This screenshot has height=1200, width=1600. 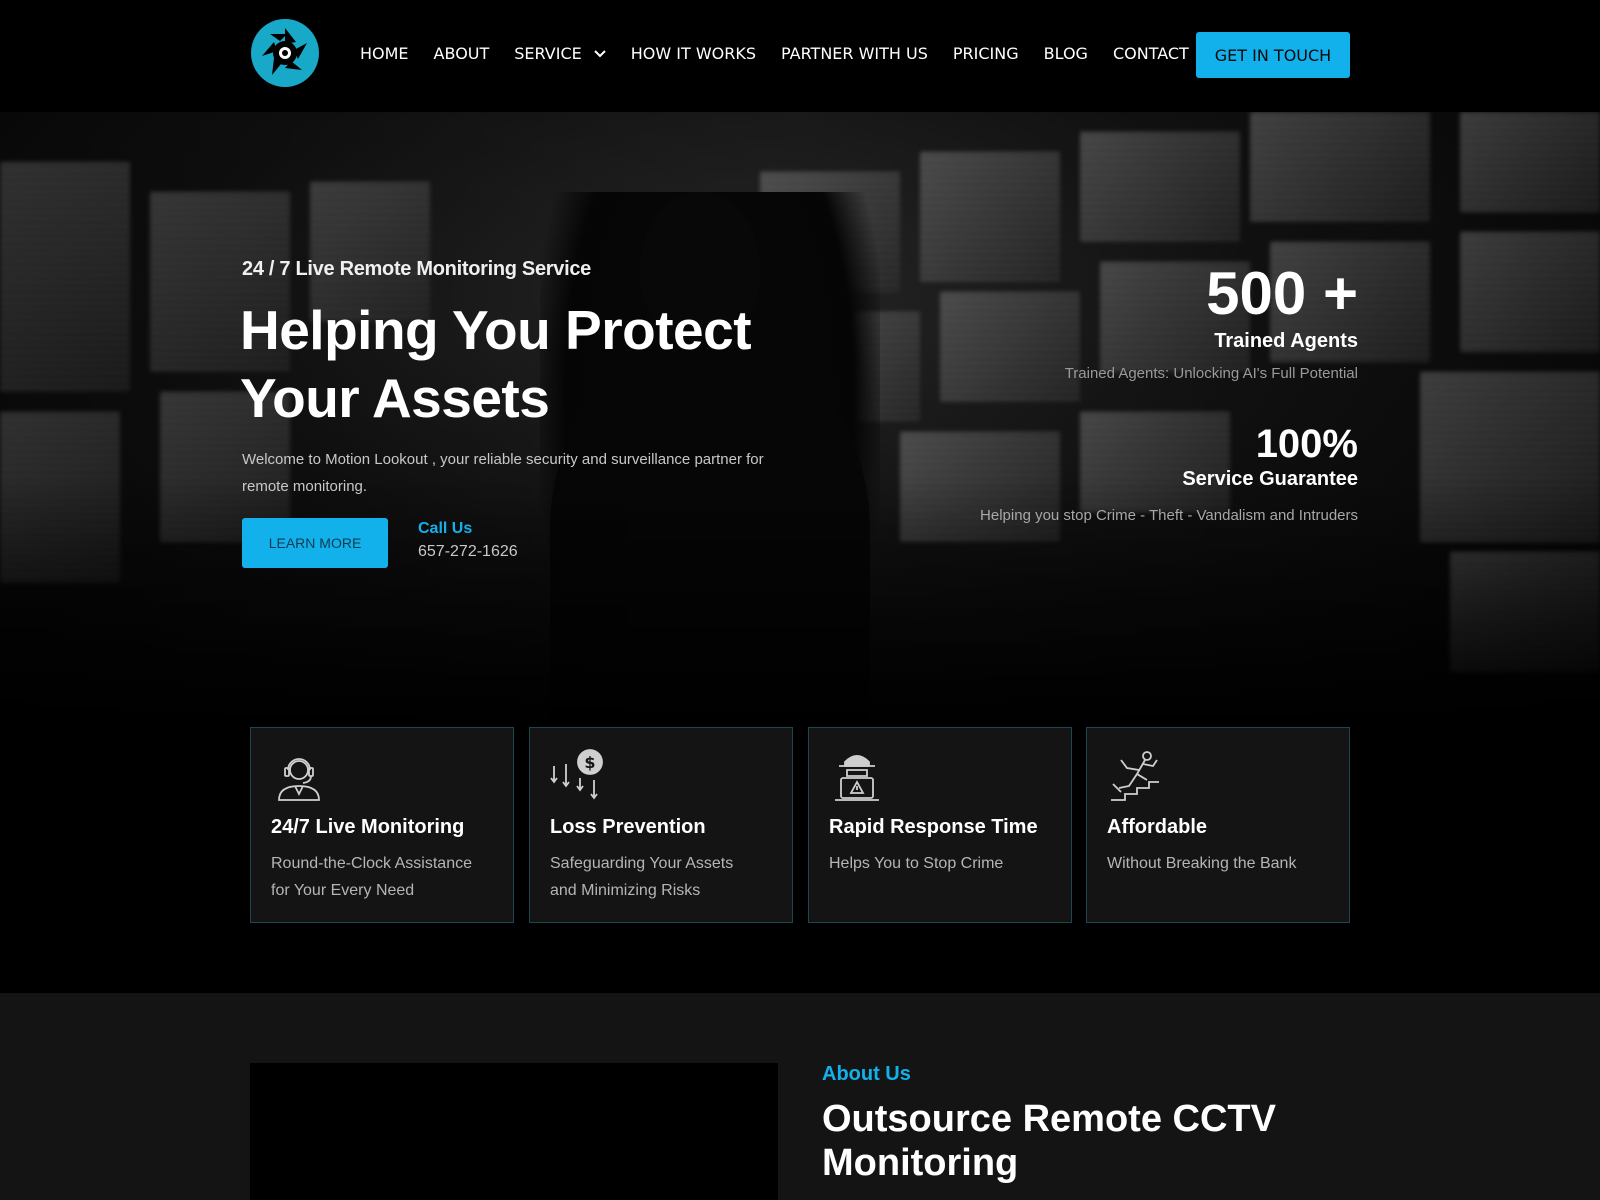 What do you see at coordinates (548, 53) in the screenshot?
I see `nav-item-service-label: SERVICE` at bounding box center [548, 53].